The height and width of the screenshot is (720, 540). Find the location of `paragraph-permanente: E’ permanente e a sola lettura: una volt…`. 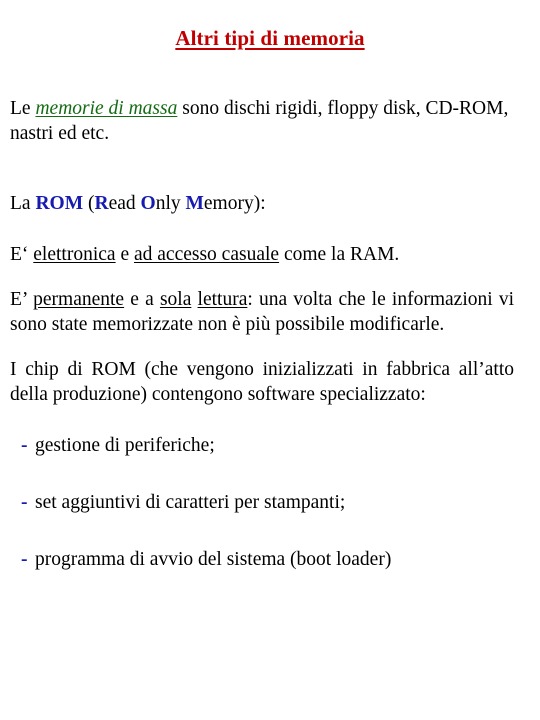

paragraph-permanente: E’ permanente e a sola lettura: una volt… is located at coordinates (262, 312).